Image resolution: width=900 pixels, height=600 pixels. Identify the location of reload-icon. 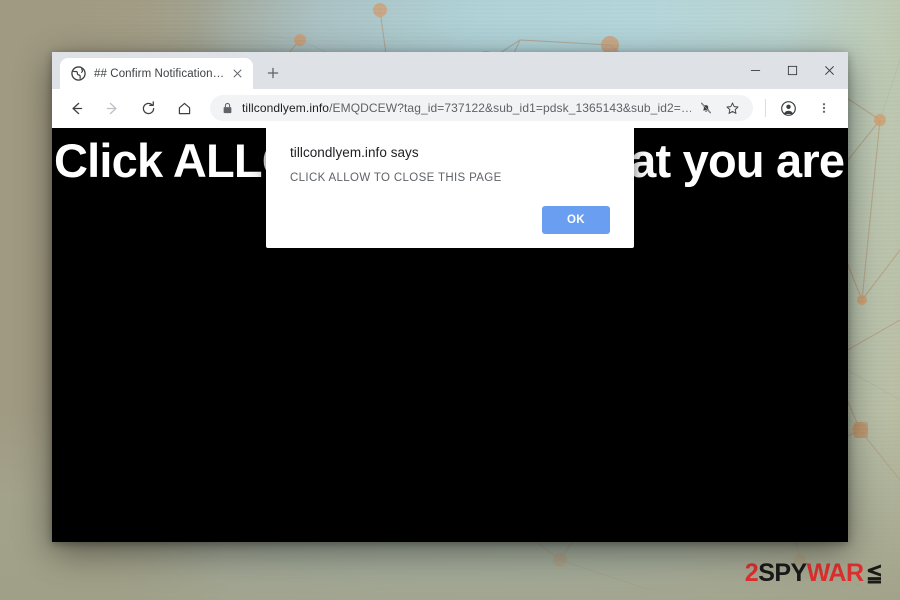
(148, 107).